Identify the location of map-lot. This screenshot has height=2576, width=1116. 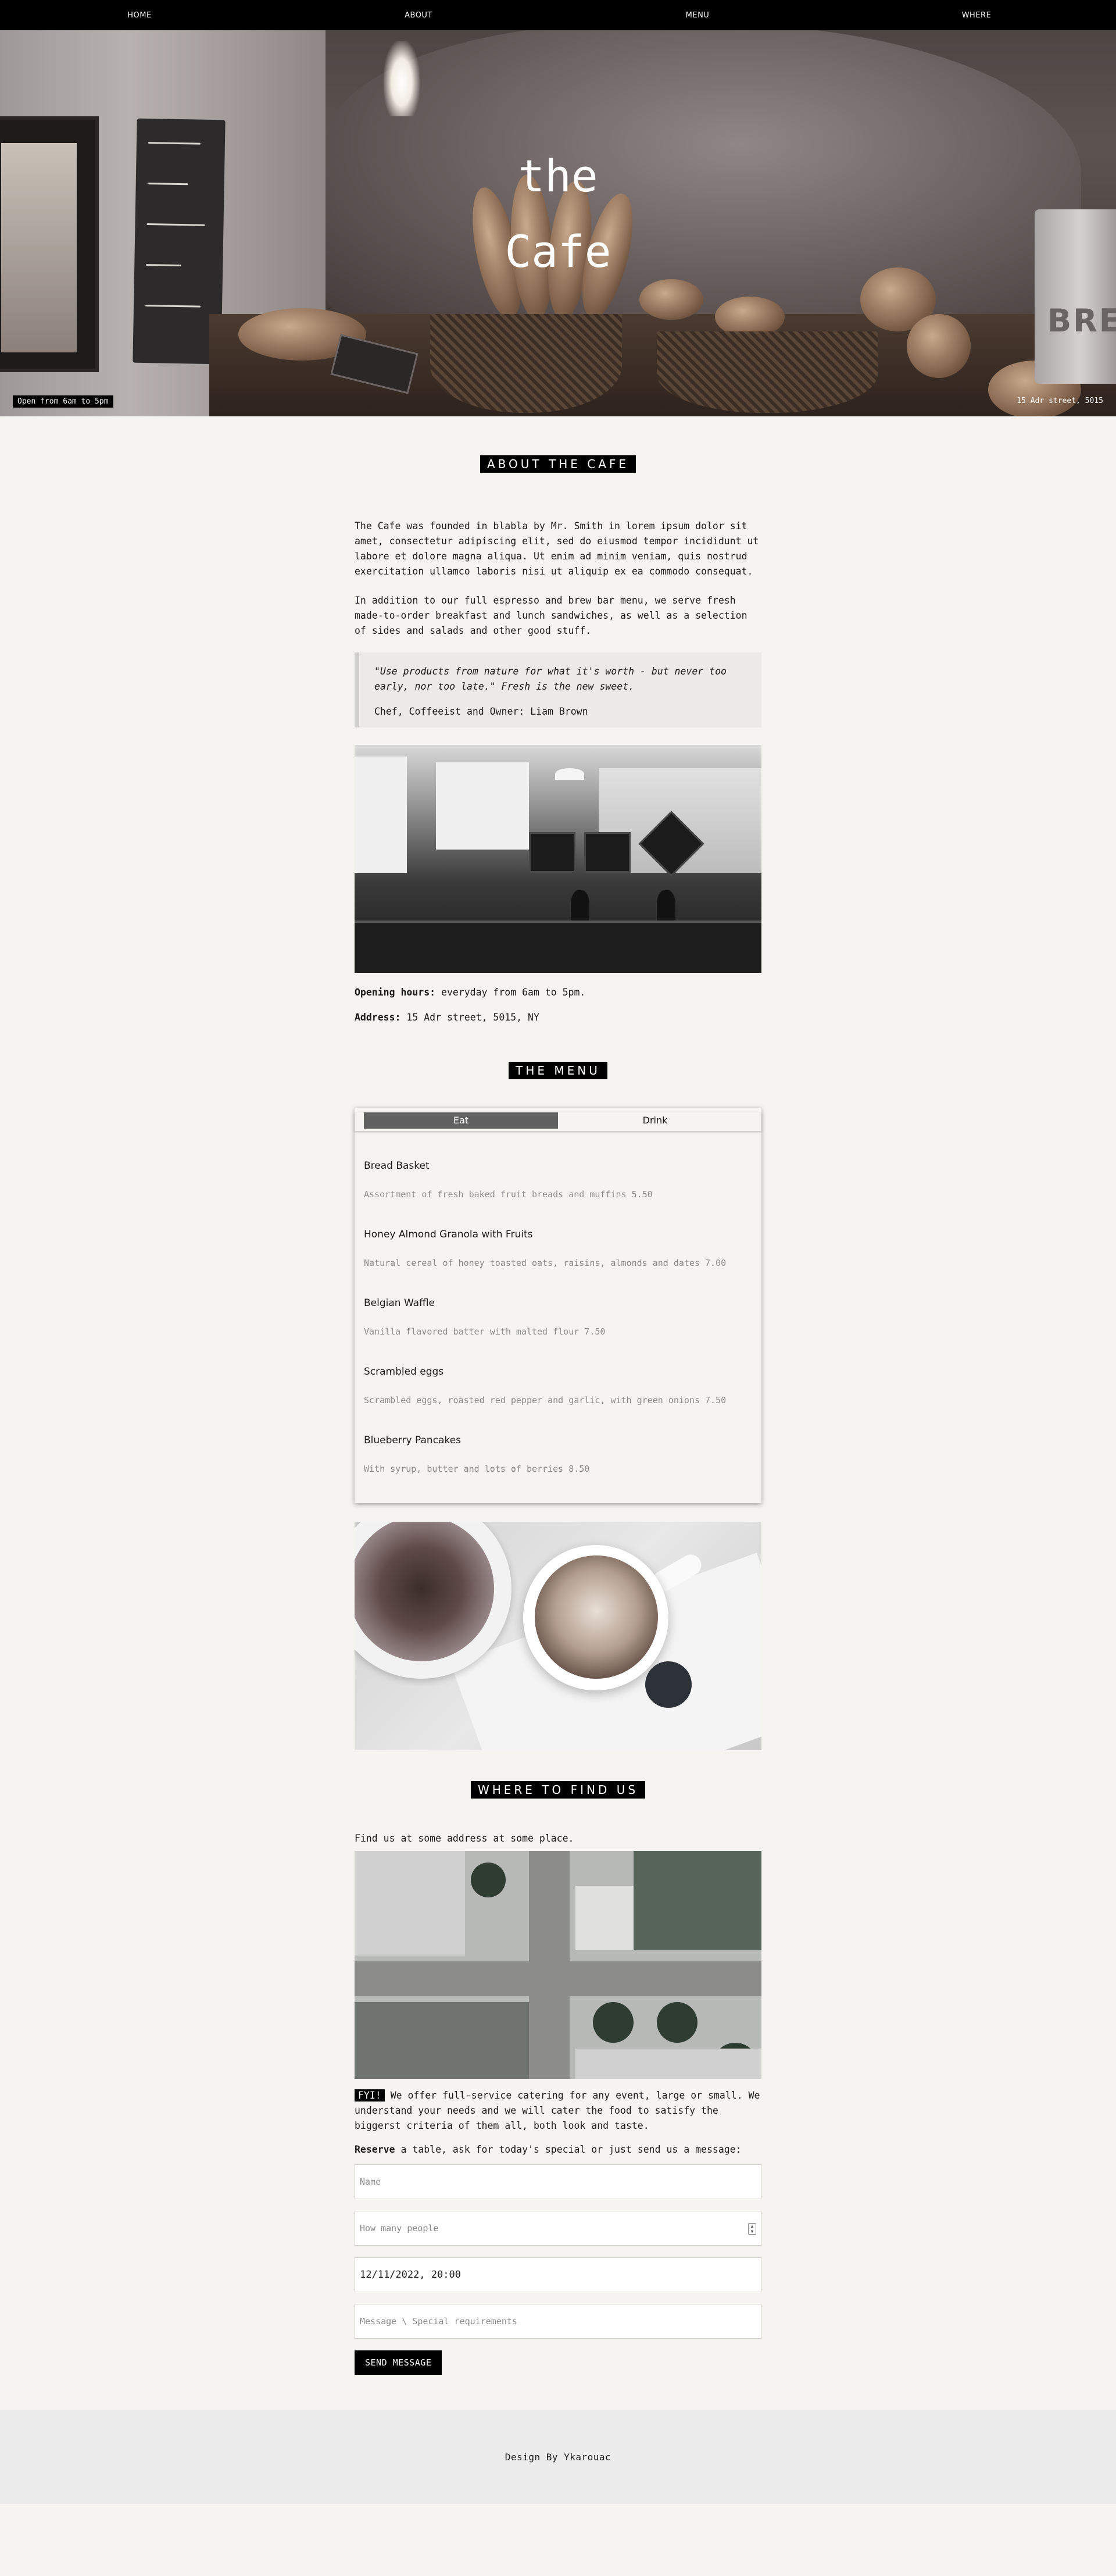
(410, 1904).